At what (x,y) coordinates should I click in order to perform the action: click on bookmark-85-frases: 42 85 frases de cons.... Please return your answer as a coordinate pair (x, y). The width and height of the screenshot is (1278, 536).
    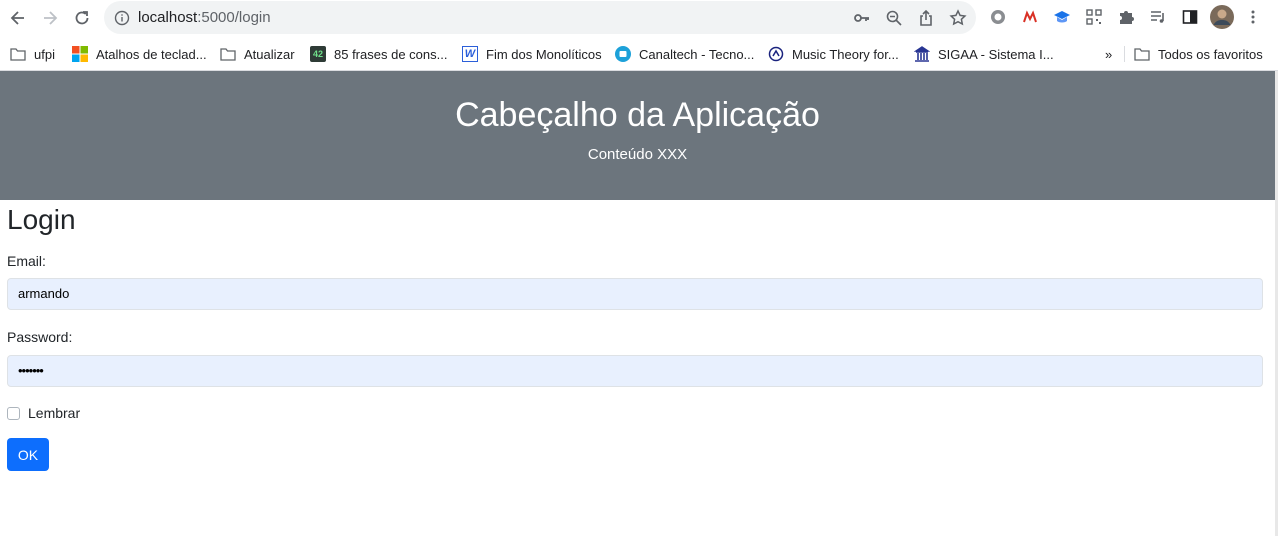
    Looking at the image, I should click on (378, 54).